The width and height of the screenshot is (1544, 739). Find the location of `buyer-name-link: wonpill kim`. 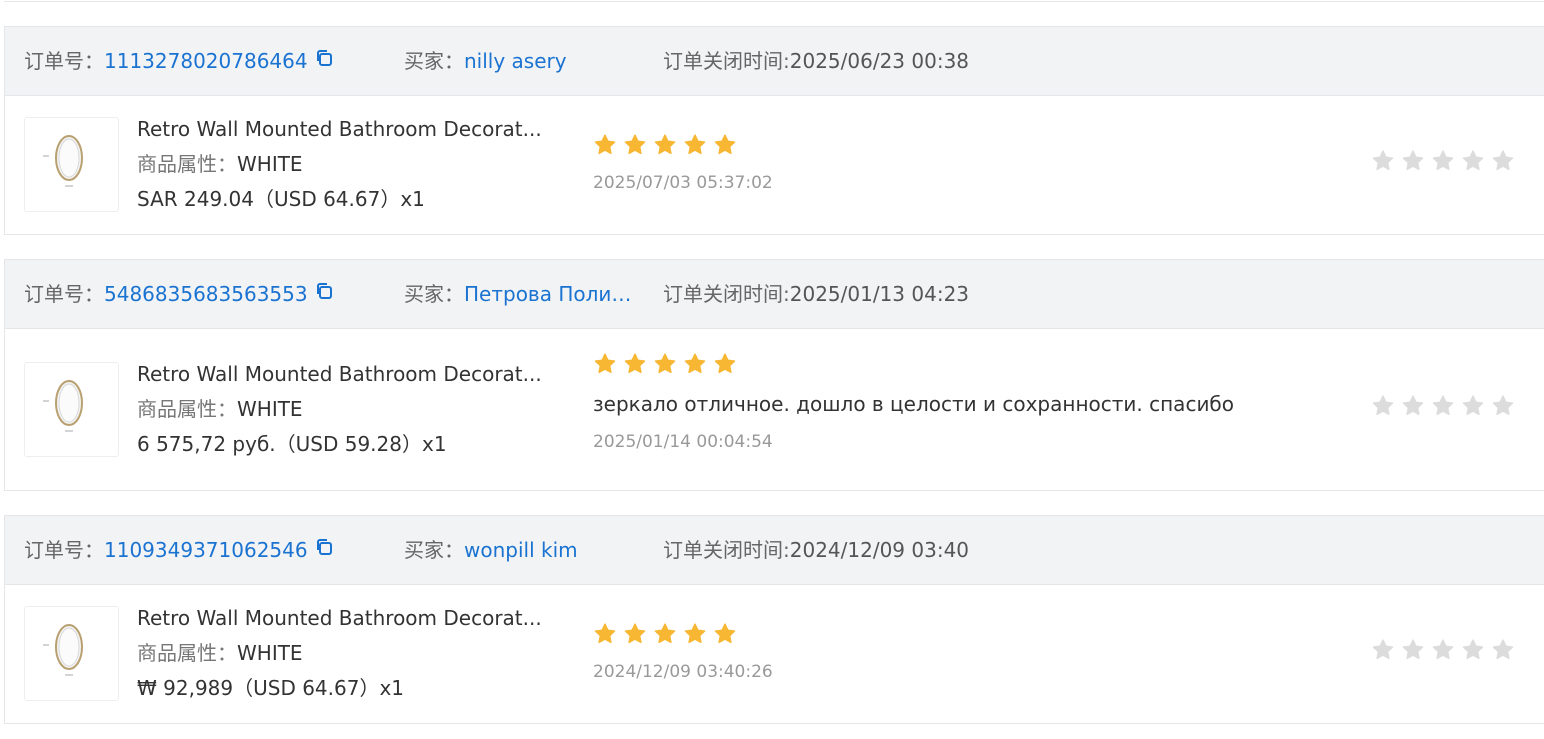

buyer-name-link: wonpill kim is located at coordinates (521, 550).